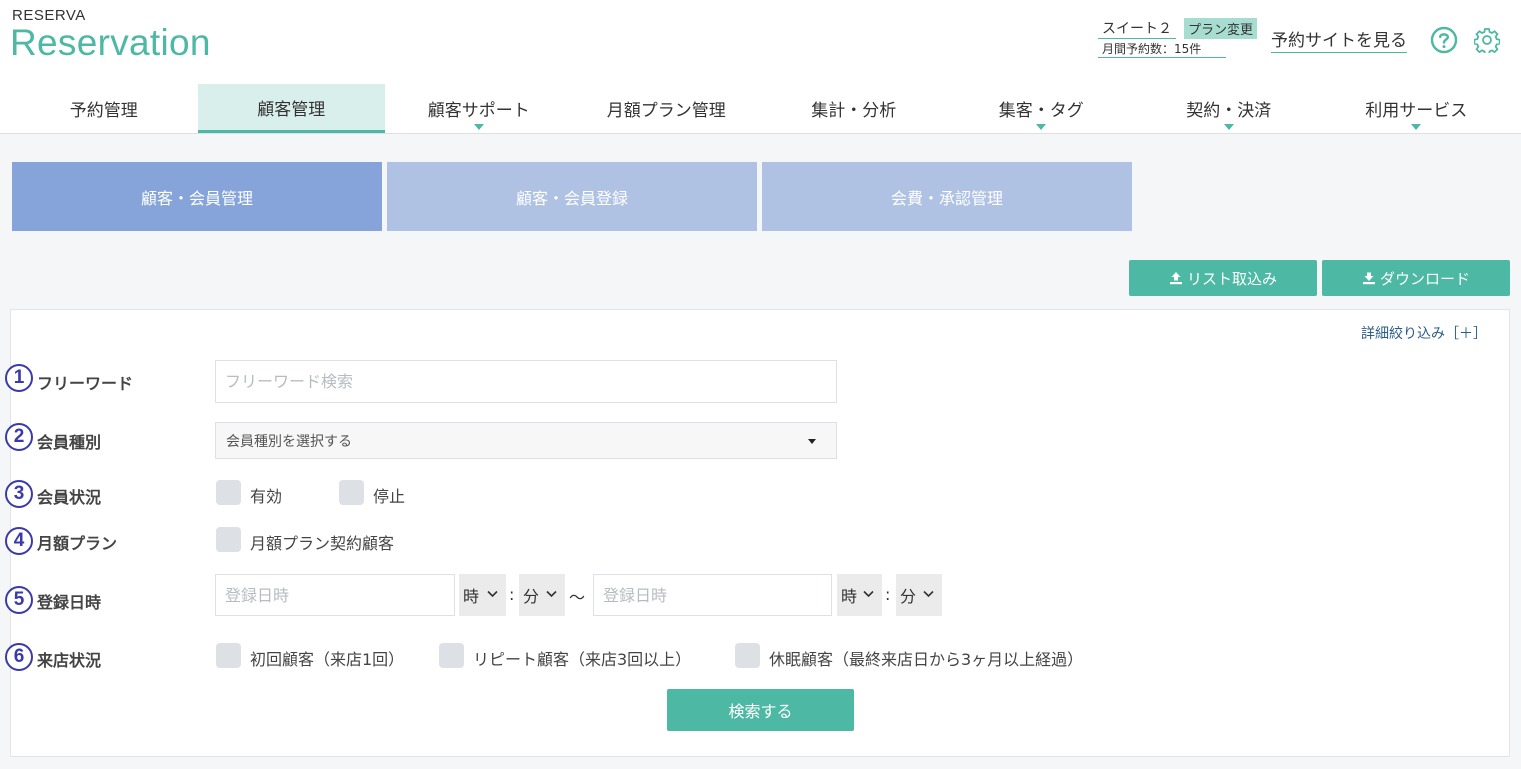 The image size is (1521, 769). I want to click on registered-date-to-input, so click(712, 595).